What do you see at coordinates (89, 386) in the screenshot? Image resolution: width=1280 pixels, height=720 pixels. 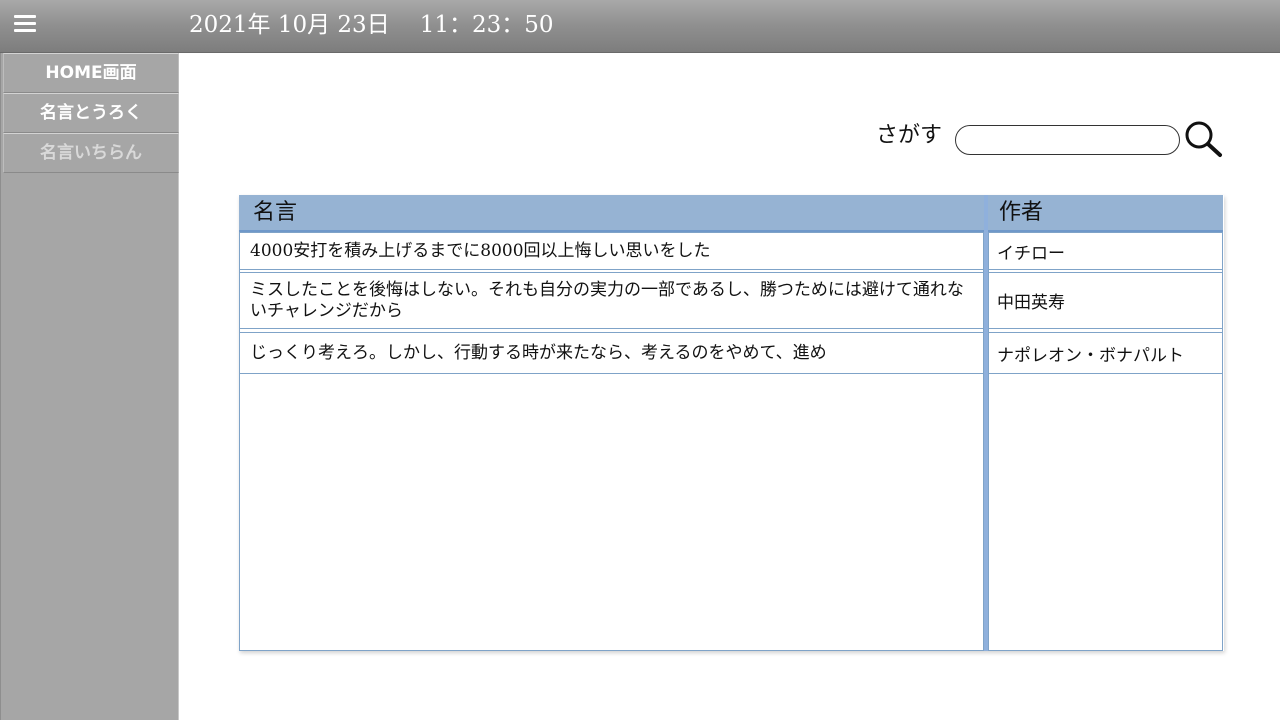 I see `sidebar-nav: HOME画面 名言とうろく 名言いちらん` at bounding box center [89, 386].